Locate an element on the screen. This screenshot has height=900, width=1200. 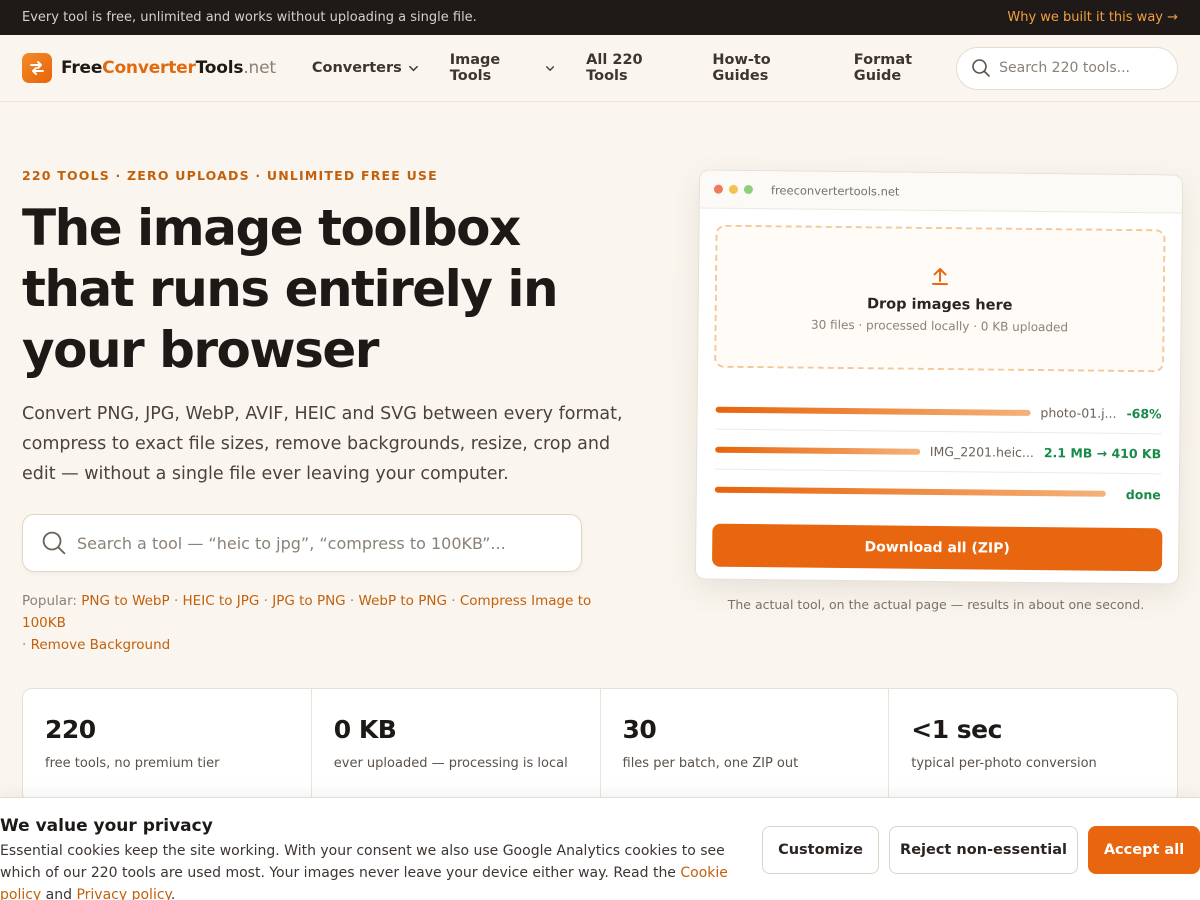
logo-wordmark: FreeConverterTools.net is located at coordinates (168, 68).